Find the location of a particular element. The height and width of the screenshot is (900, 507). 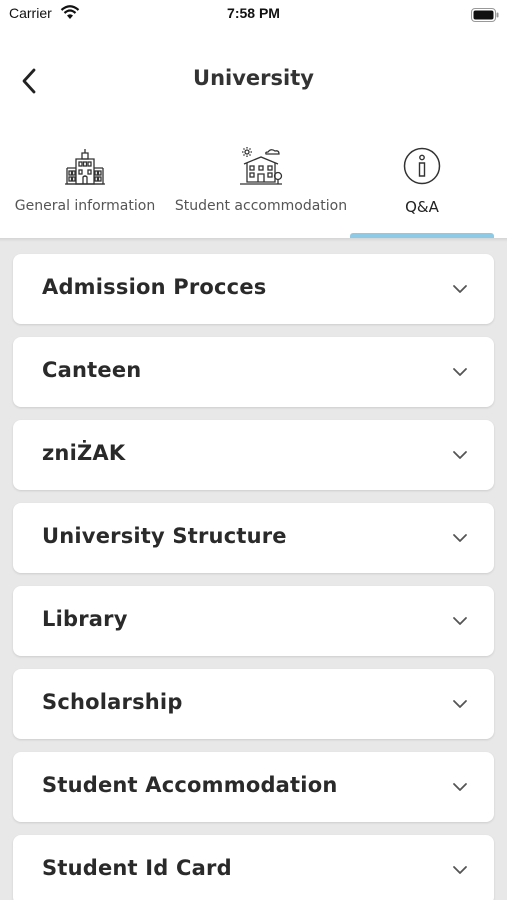

university-building-icon is located at coordinates (85, 169).